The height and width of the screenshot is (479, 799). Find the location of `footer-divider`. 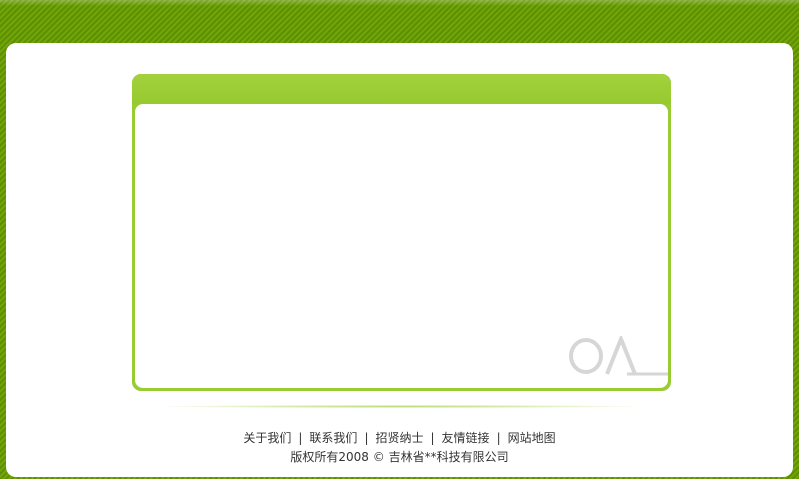

footer-divider is located at coordinates (400, 406).